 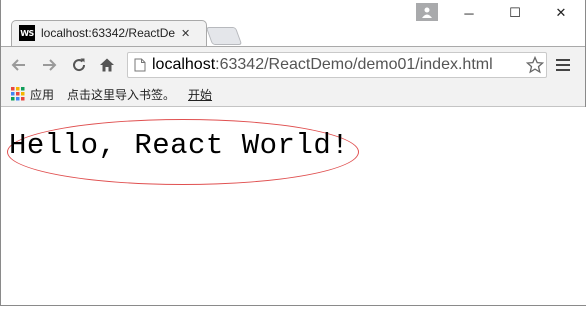 What do you see at coordinates (27, 33) in the screenshot?
I see `webstorm-icon: WS` at bounding box center [27, 33].